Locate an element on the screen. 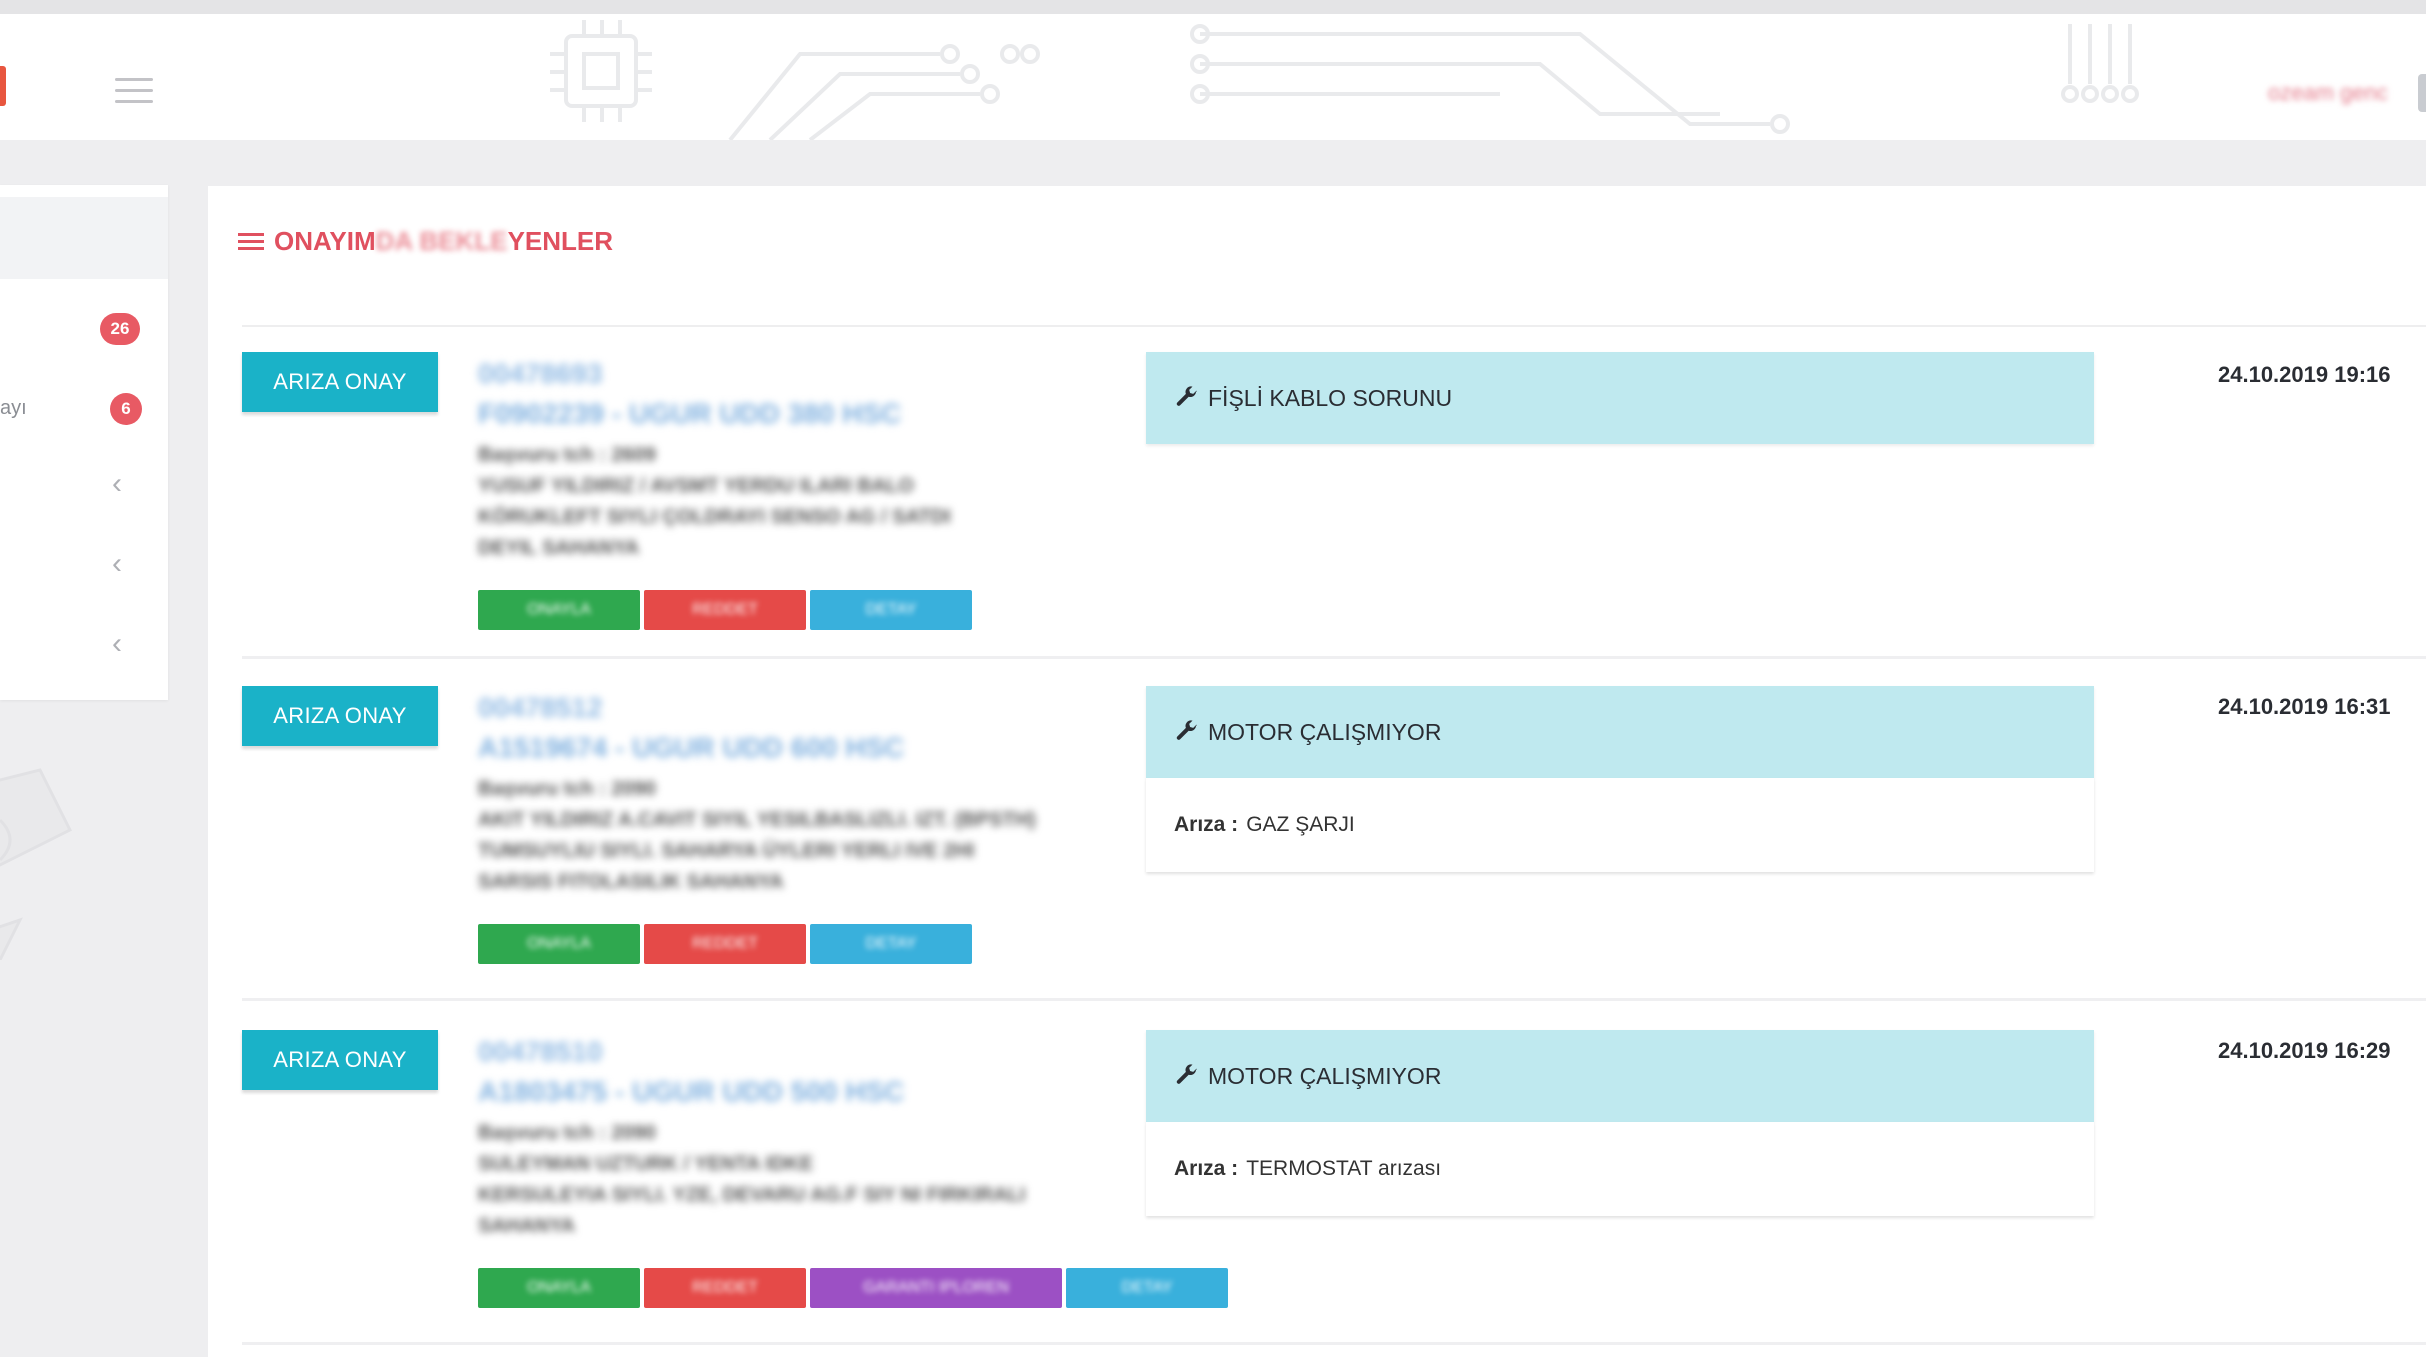 The width and height of the screenshot is (2426, 1357). sidebar-item-label: ayı is located at coordinates (13, 408).